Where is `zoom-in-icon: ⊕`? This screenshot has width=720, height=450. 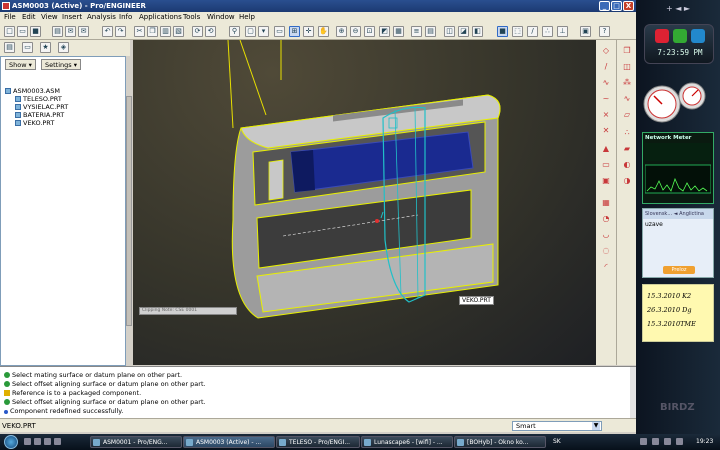 zoom-in-icon: ⊕ is located at coordinates (341, 31).